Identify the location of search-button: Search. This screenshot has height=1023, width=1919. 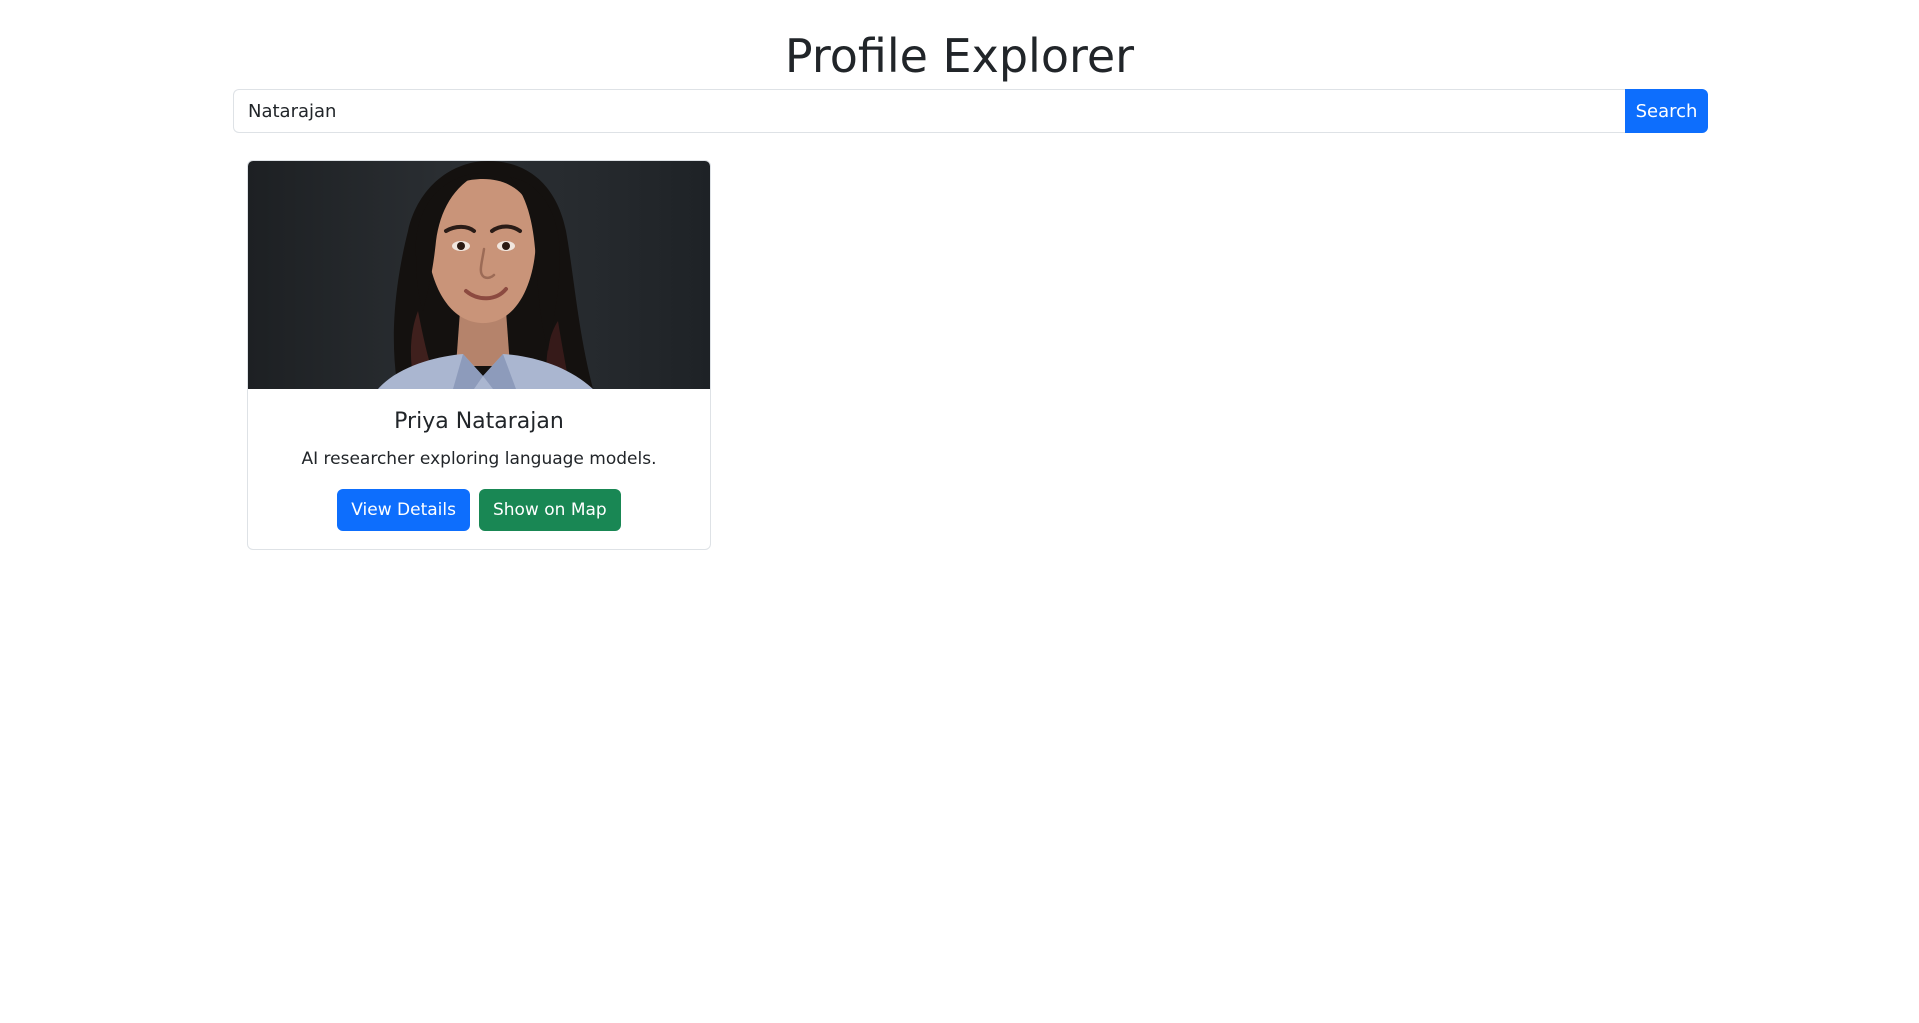
(1666, 111).